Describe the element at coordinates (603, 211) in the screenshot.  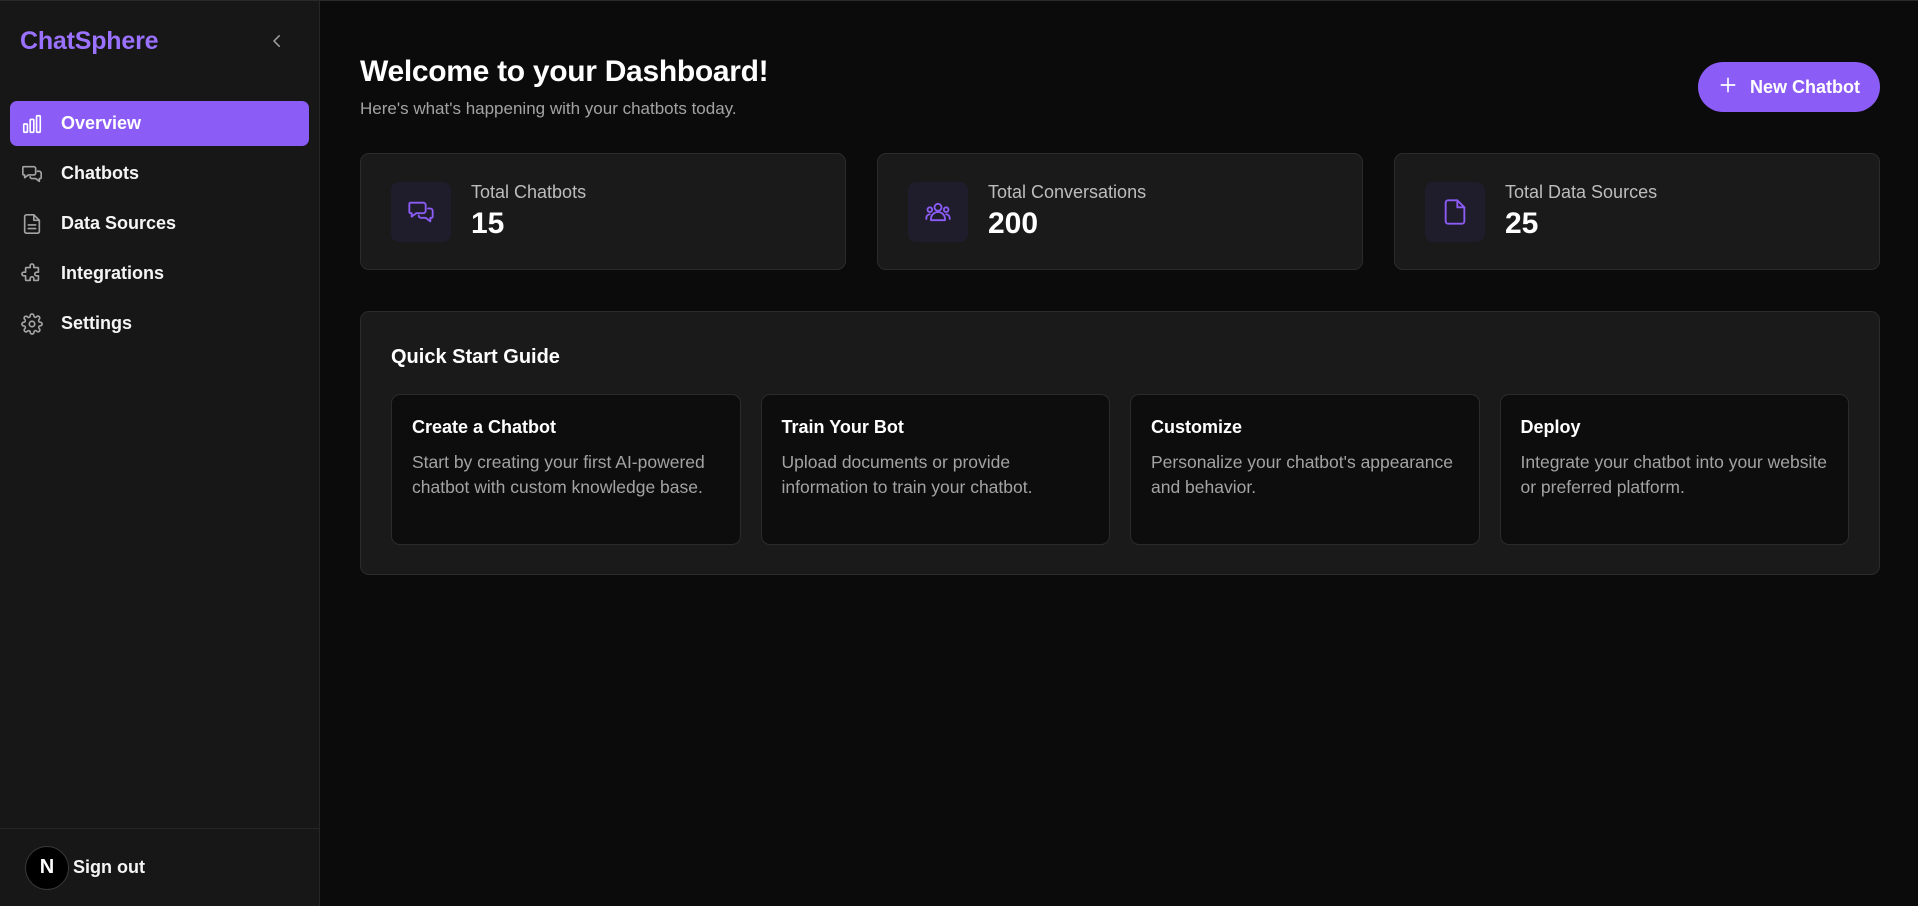
I see `stat-card-chatbots: Total Chatbots 15` at that location.